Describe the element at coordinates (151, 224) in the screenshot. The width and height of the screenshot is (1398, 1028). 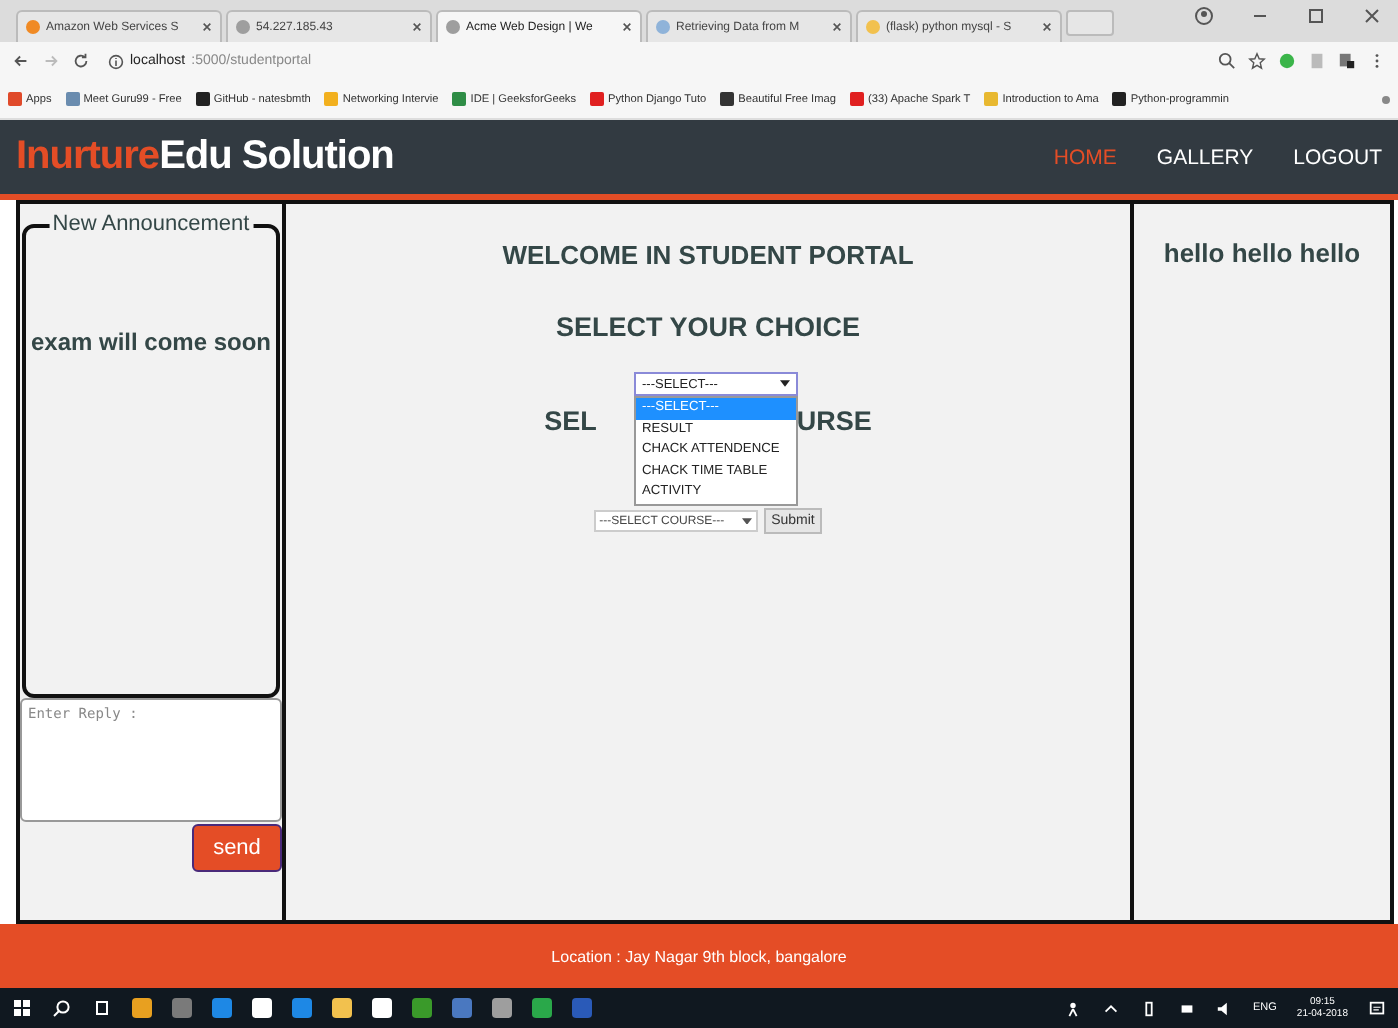
I see `fieldset-legend: New Announcement` at that location.